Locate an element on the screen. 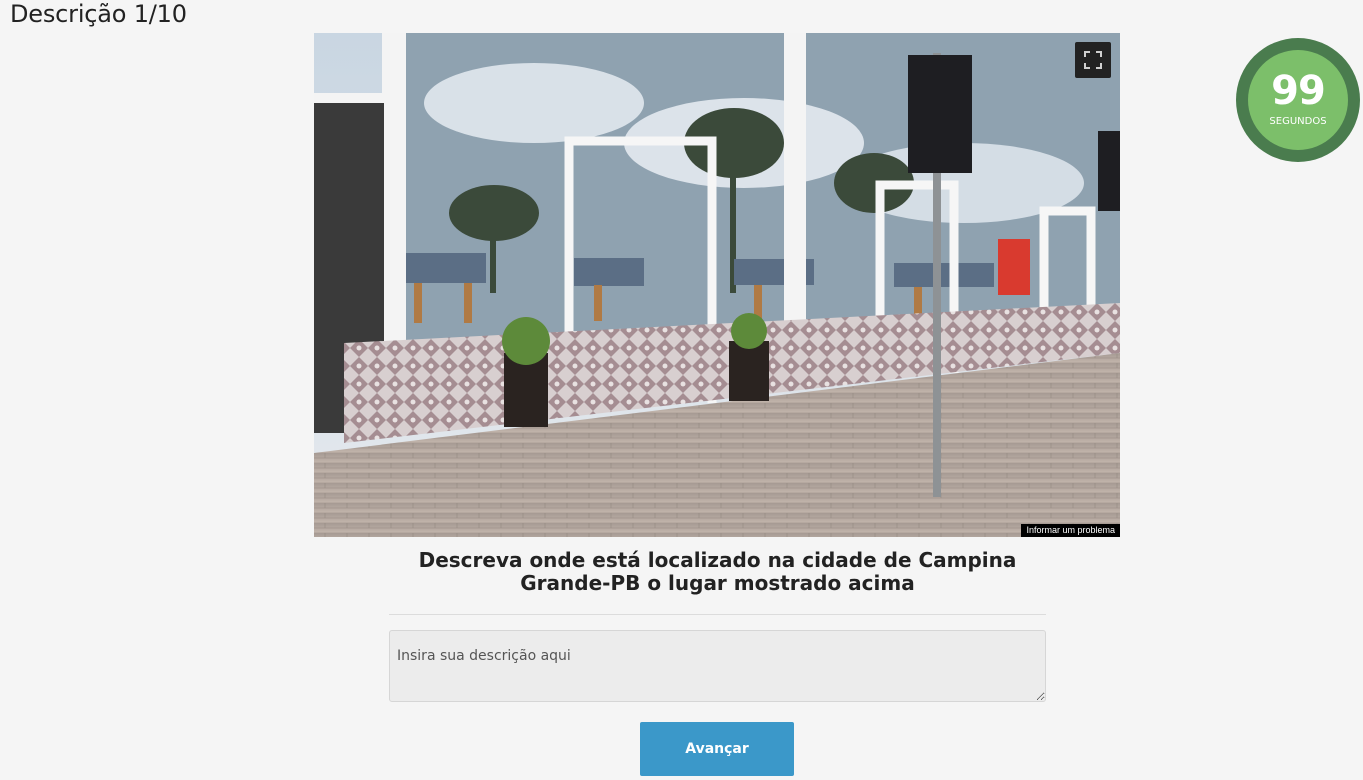  countdown-timer: 99 SEGUNDOS is located at coordinates (1298, 100).